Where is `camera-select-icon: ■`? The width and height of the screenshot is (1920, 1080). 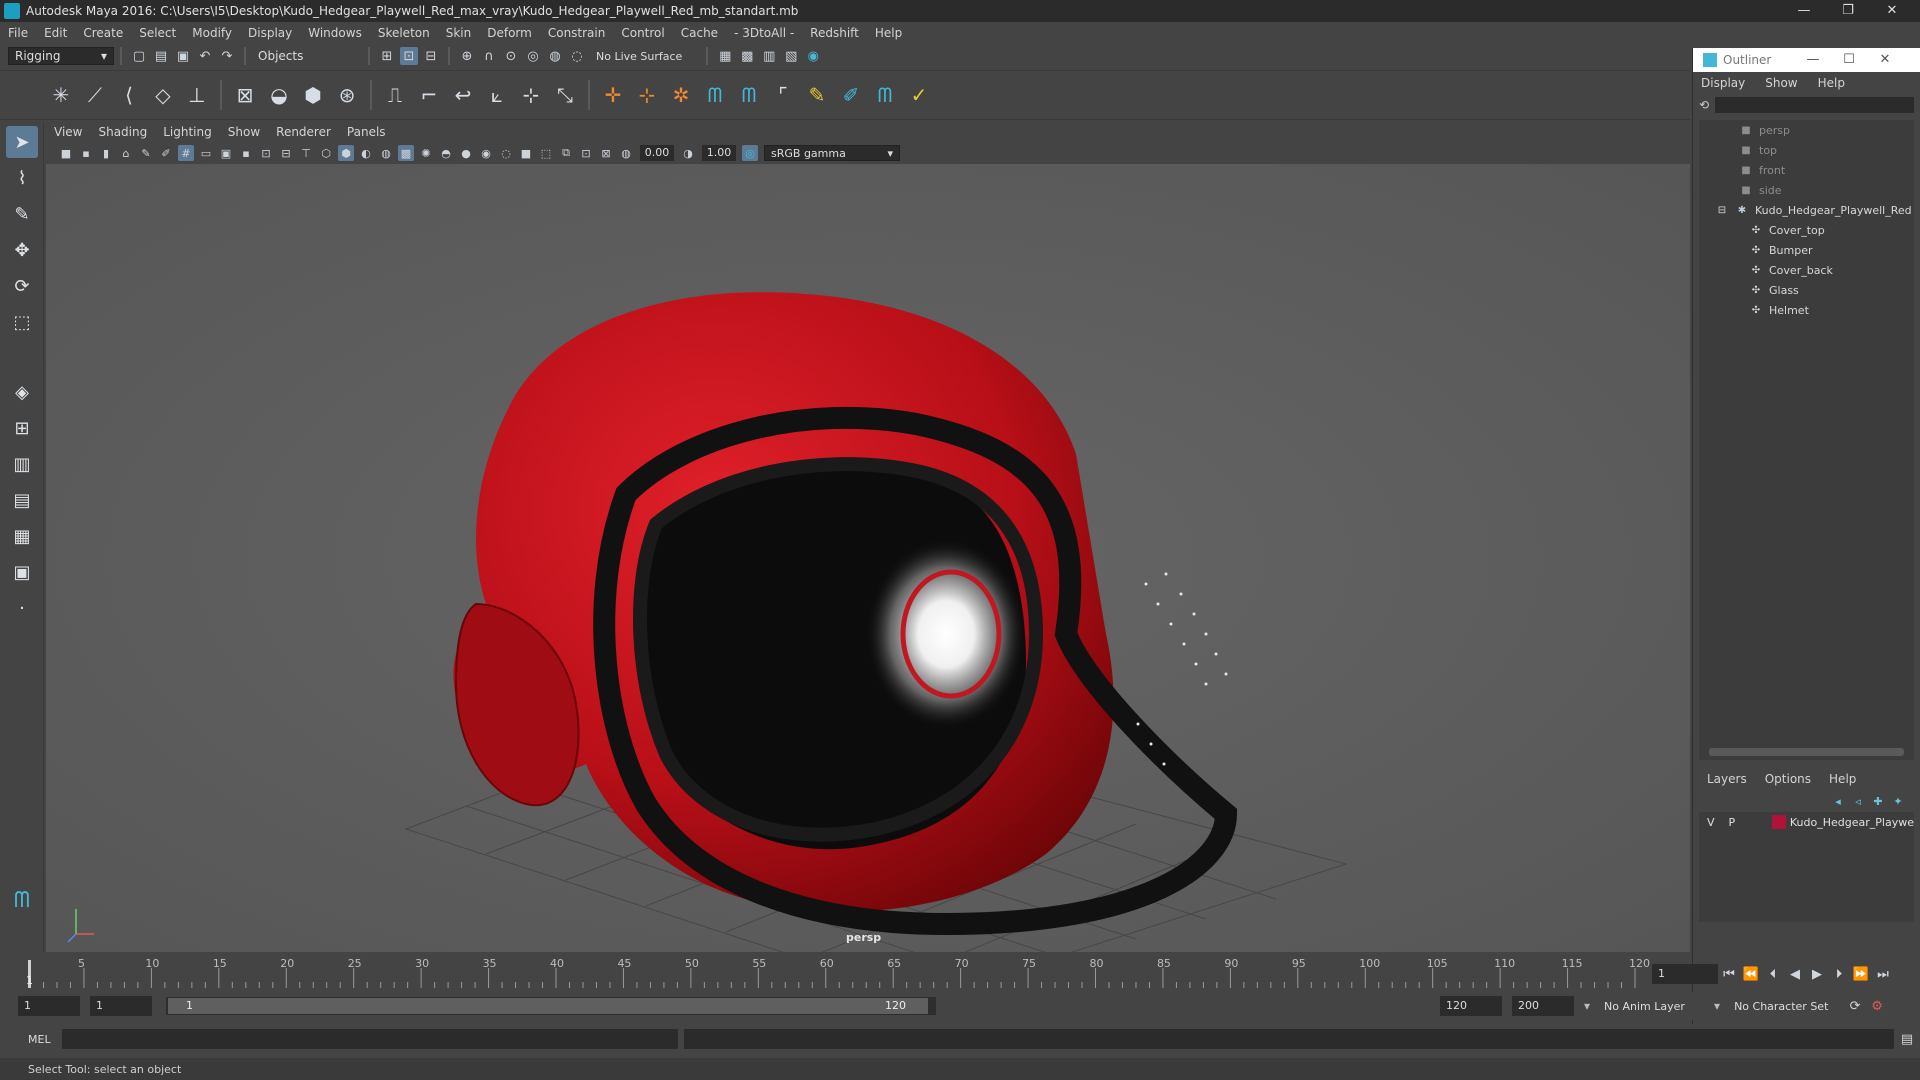 camera-select-icon: ■ is located at coordinates (66, 153).